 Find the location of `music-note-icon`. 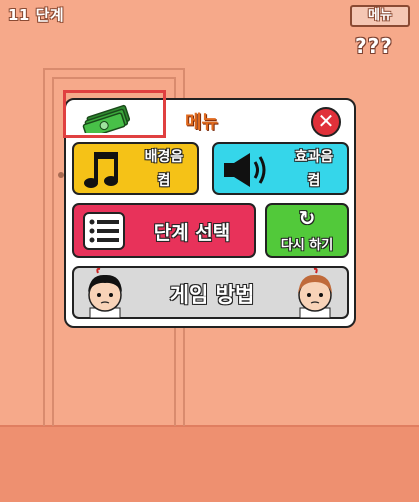

music-note-icon is located at coordinates (101, 170).